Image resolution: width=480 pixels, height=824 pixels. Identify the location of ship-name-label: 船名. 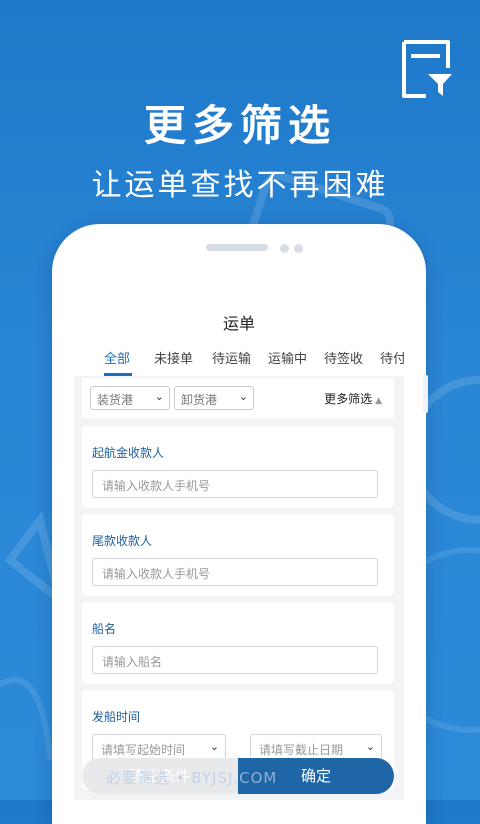
(104, 629).